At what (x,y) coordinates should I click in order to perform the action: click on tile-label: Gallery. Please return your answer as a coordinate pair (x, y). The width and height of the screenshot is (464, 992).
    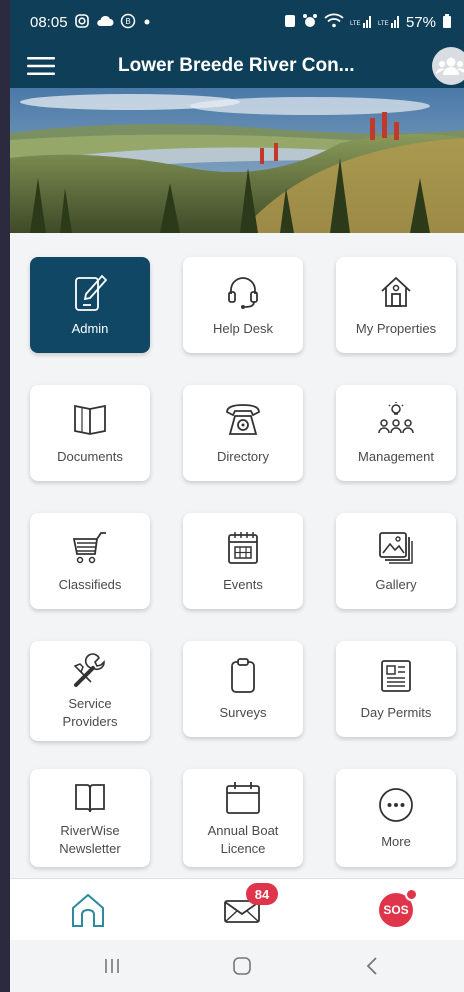
    Looking at the image, I should click on (396, 584).